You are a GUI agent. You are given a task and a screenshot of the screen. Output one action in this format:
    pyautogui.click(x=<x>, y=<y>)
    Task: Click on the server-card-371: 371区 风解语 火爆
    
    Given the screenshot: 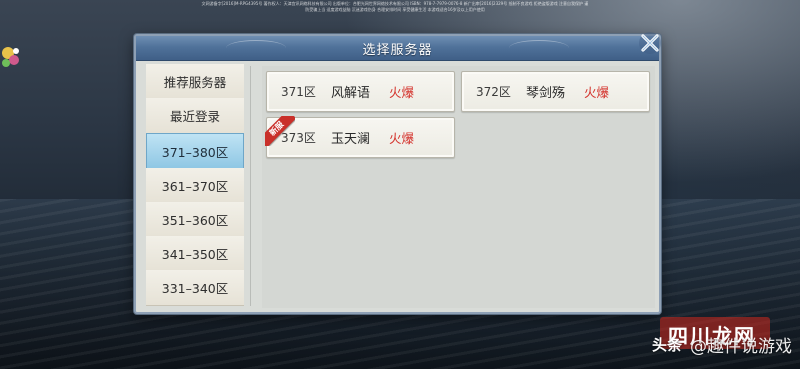 What is the action you would take?
    pyautogui.click(x=360, y=91)
    